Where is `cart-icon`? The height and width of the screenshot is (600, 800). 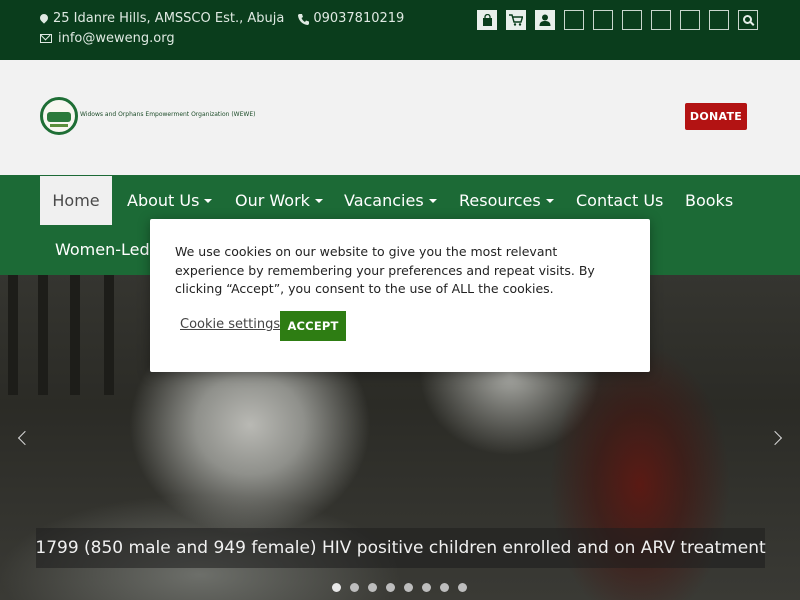 cart-icon is located at coordinates (516, 20).